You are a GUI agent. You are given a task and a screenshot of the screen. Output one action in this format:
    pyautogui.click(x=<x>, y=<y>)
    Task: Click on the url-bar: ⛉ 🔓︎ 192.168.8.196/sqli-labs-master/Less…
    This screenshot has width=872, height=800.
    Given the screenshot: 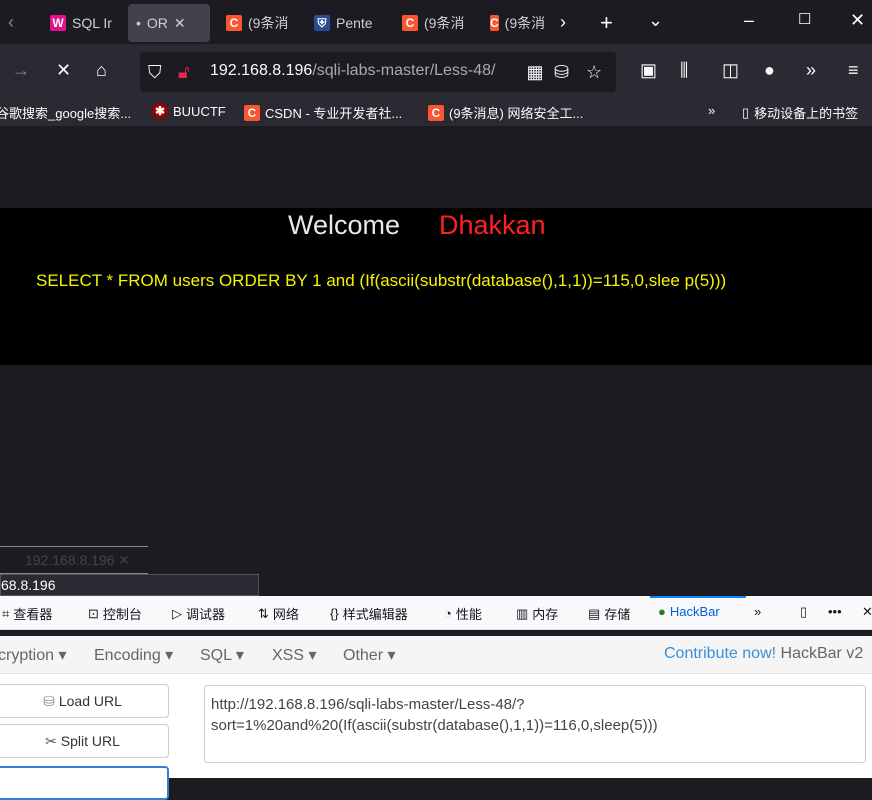 What is the action you would take?
    pyautogui.click(x=378, y=72)
    